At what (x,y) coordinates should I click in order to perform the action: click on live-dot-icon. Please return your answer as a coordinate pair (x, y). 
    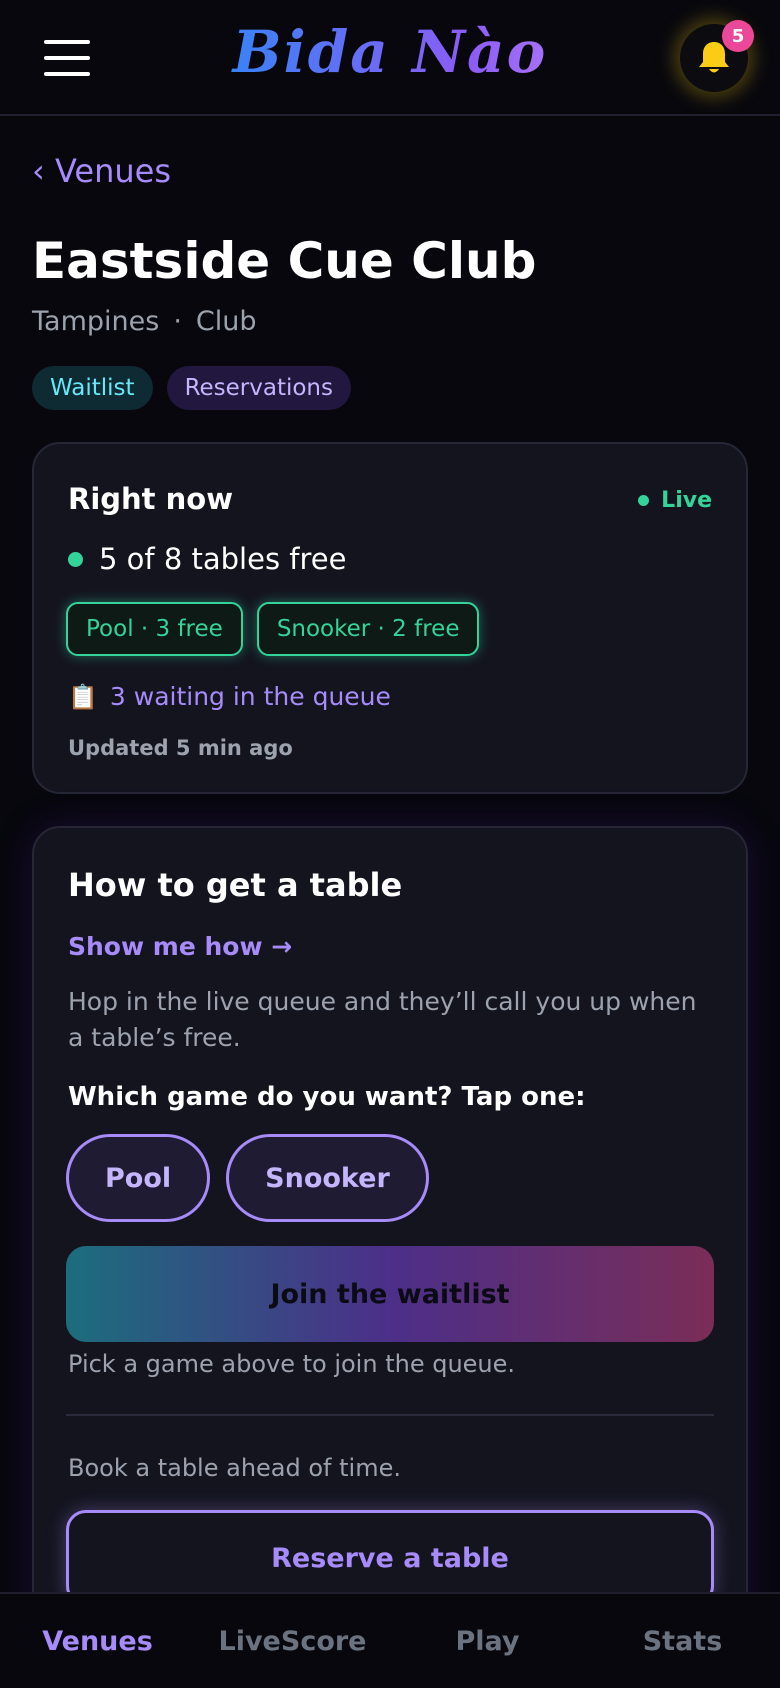
    Looking at the image, I should click on (644, 500).